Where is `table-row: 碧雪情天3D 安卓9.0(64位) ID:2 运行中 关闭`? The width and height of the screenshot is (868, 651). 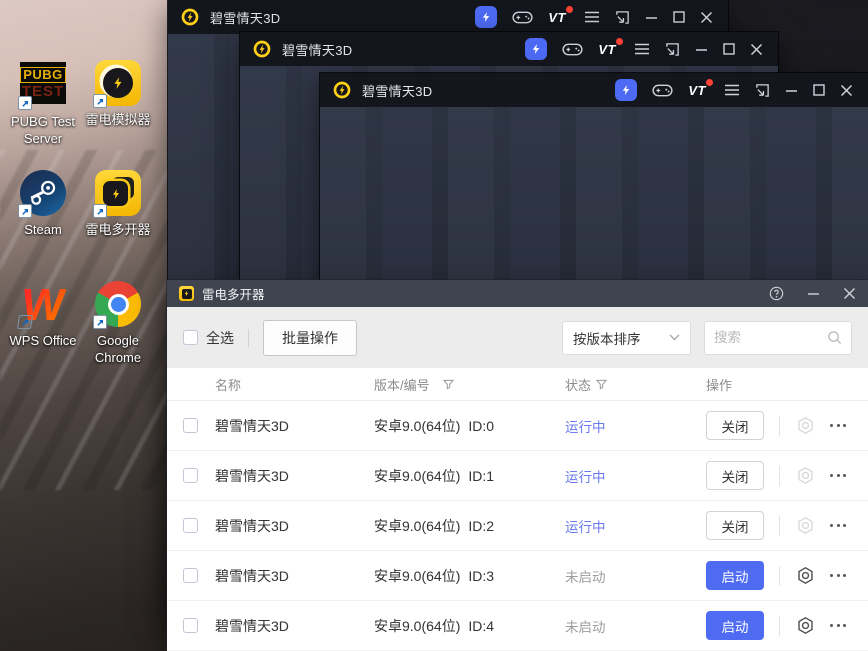
table-row: 碧雪情天3D 安卓9.0(64位) ID:2 运行中 关闭 is located at coordinates (517, 526).